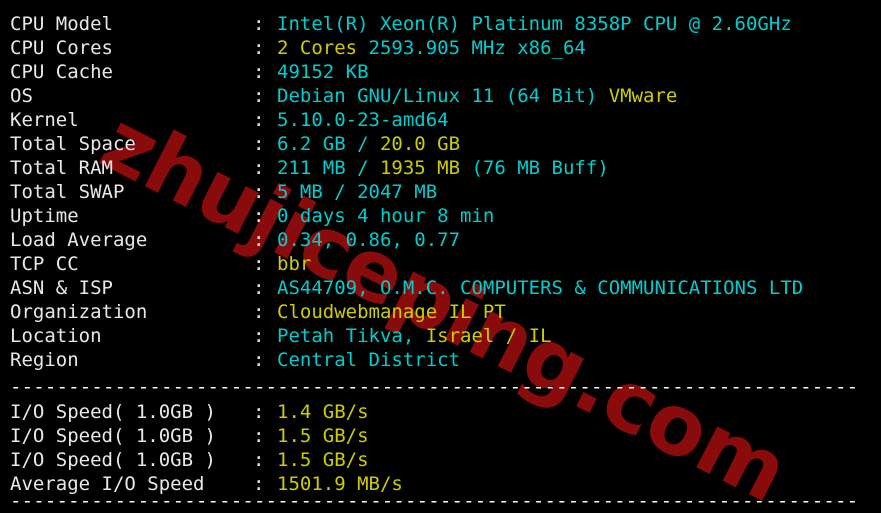  I want to click on row-value: 2 Cores 2593.905 MHz x86_64, so click(431, 48).